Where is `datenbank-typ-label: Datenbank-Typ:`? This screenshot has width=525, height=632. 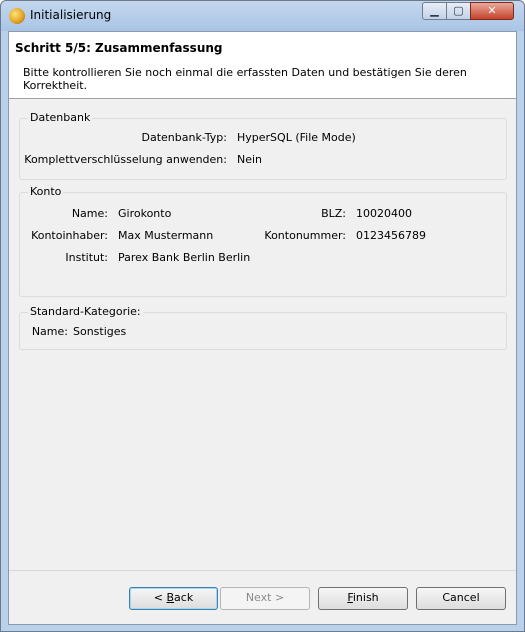 datenbank-typ-label: Datenbank-Typ: is located at coordinates (184, 137).